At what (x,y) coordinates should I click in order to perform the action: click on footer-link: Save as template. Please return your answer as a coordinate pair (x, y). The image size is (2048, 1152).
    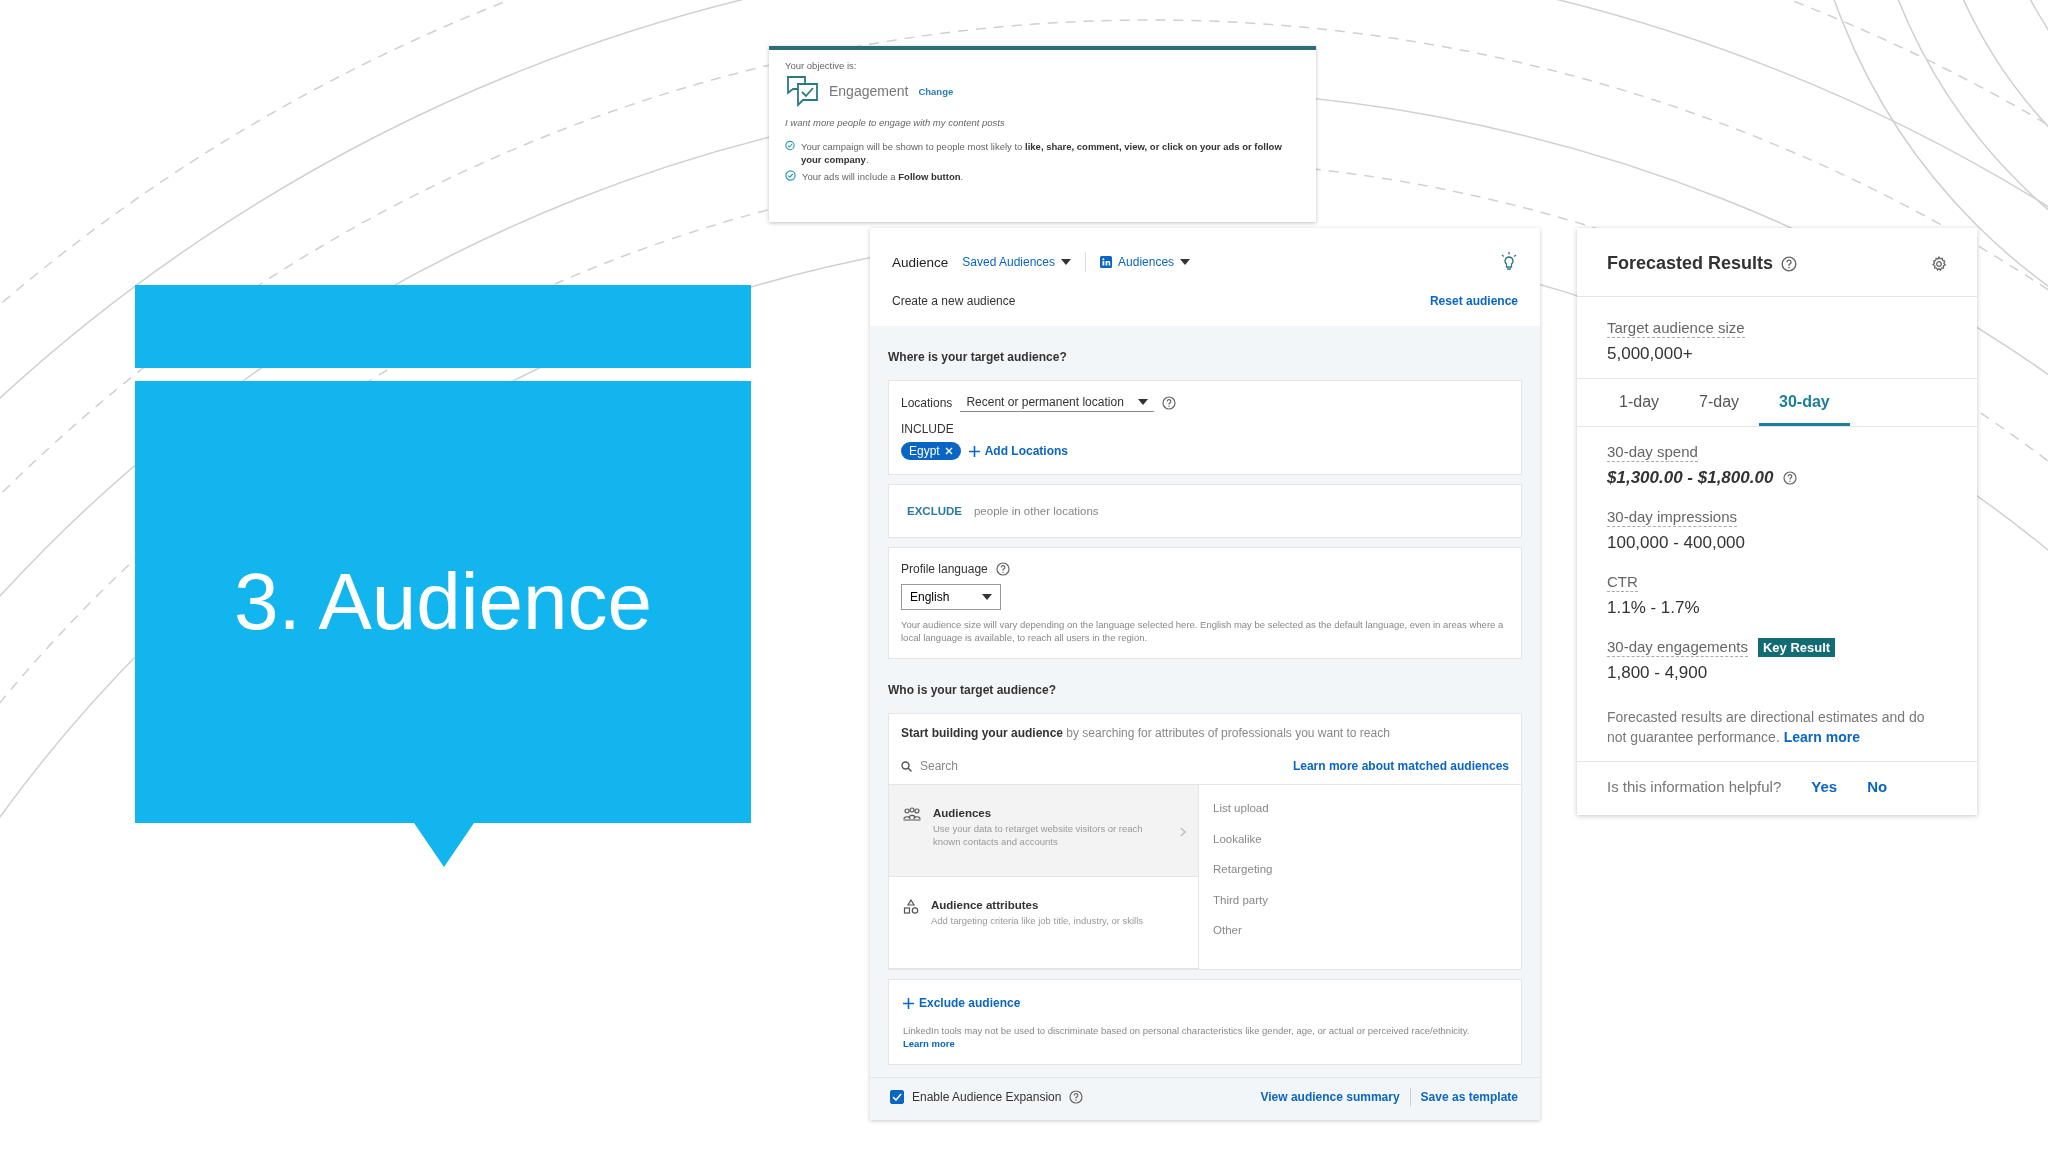
    Looking at the image, I should click on (1469, 1097).